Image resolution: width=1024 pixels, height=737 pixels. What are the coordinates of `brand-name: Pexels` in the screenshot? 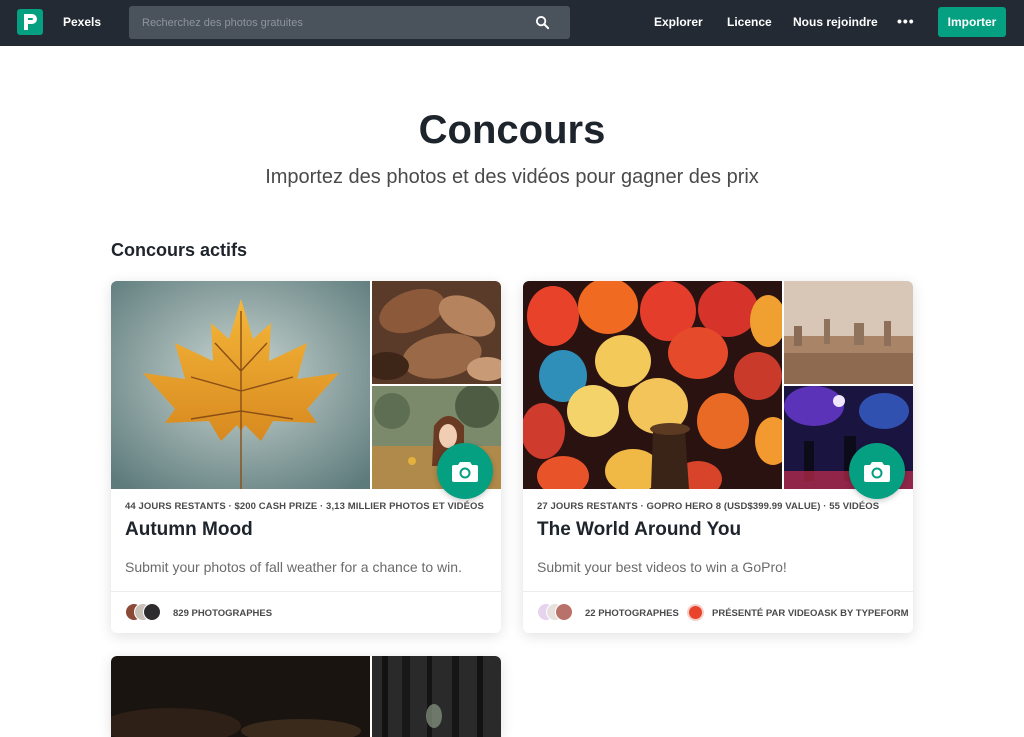 It's located at (82, 22).